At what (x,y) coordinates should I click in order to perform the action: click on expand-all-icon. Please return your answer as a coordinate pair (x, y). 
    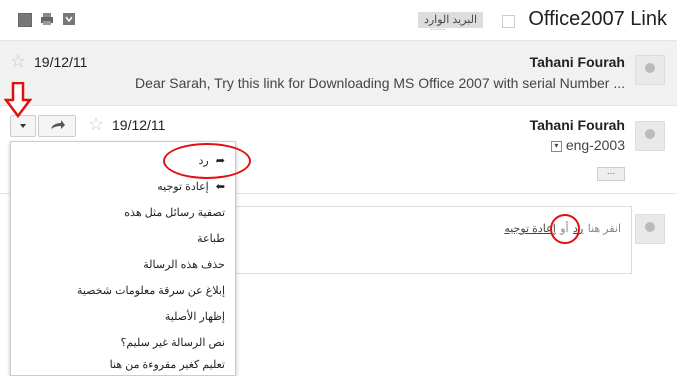
    Looking at the image, I should click on (69, 21).